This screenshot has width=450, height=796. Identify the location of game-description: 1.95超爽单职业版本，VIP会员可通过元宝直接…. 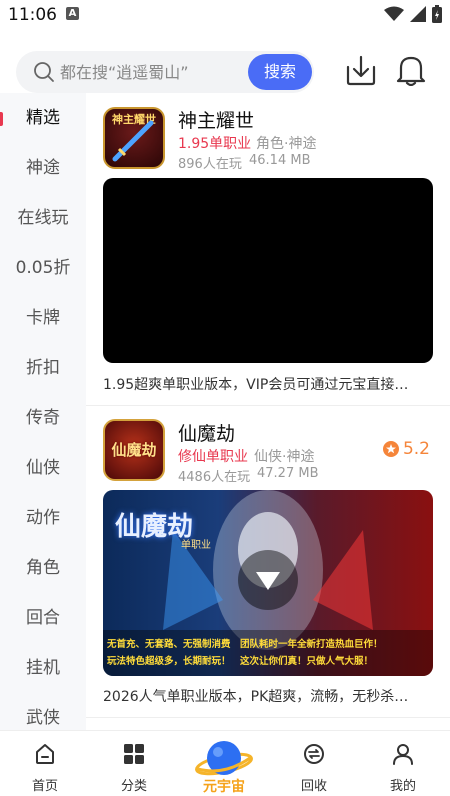
(256, 385).